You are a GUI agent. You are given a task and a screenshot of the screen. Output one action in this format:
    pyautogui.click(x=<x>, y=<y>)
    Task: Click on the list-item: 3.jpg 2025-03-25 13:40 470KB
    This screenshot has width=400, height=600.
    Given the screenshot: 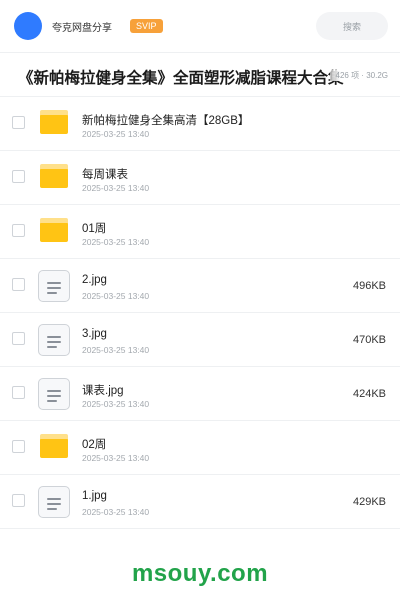 What is the action you would take?
    pyautogui.click(x=200, y=340)
    